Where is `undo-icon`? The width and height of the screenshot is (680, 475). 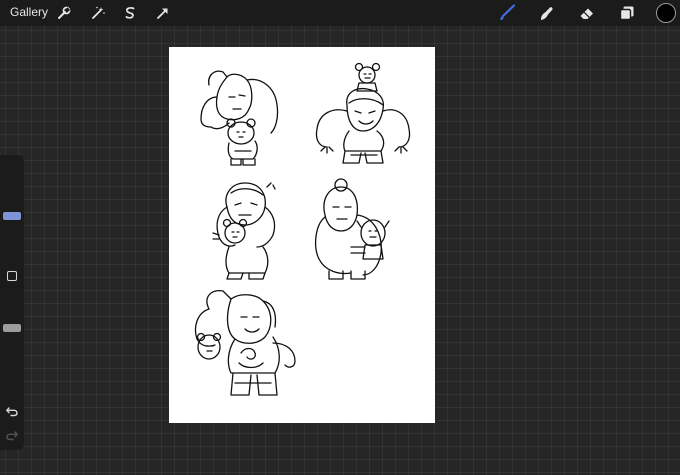 undo-icon is located at coordinates (12, 411).